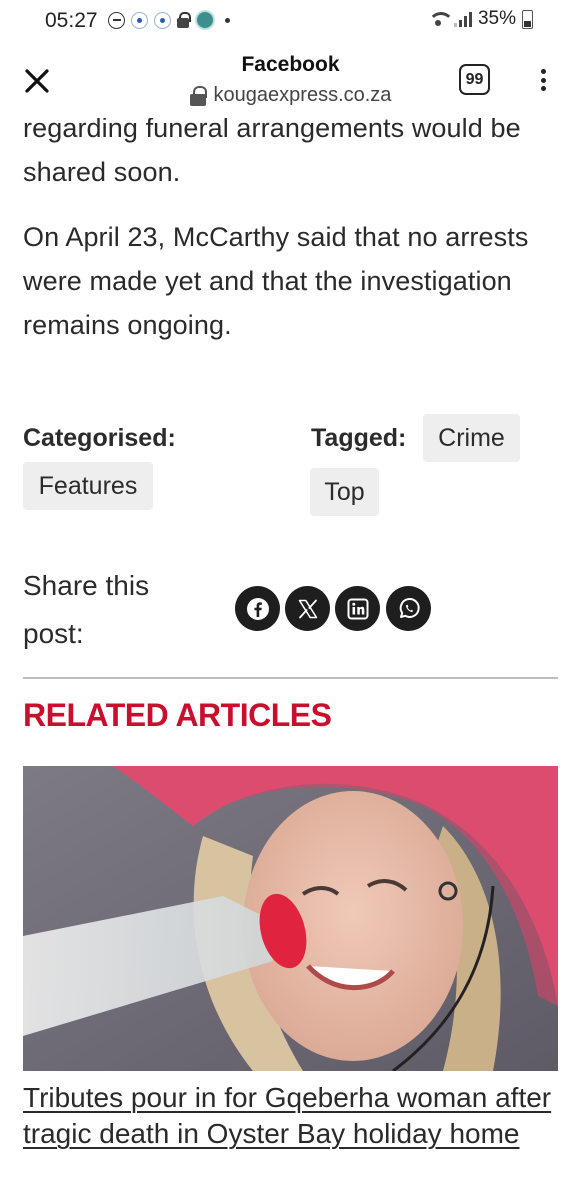 The height and width of the screenshot is (1200, 581). What do you see at coordinates (290, 678) in the screenshot?
I see `section-divider` at bounding box center [290, 678].